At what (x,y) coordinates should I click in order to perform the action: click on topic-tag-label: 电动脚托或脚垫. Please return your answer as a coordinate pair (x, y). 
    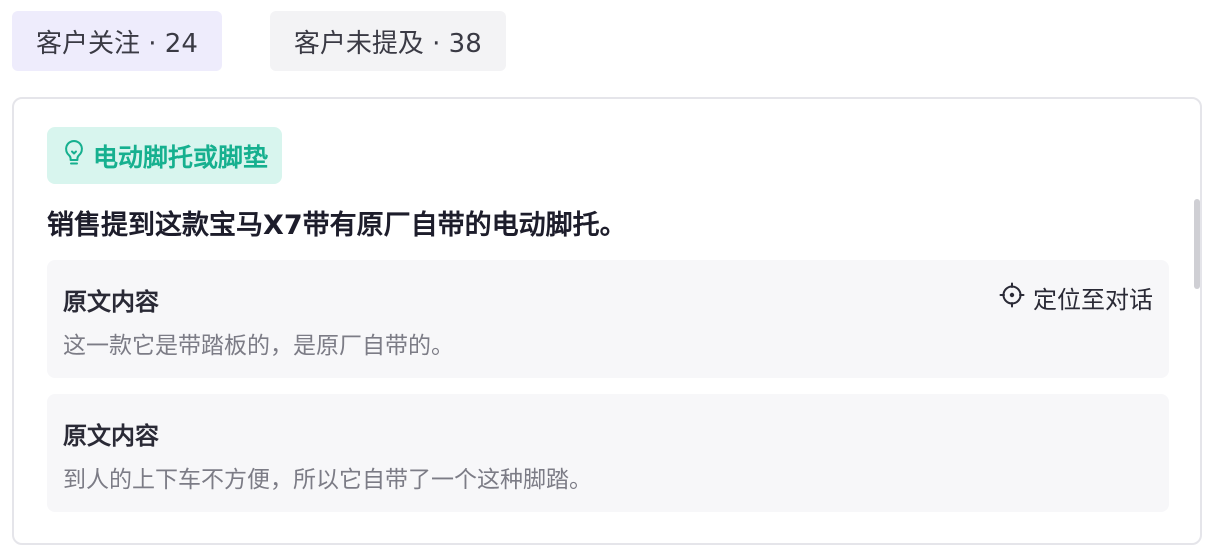
    Looking at the image, I should click on (181, 157).